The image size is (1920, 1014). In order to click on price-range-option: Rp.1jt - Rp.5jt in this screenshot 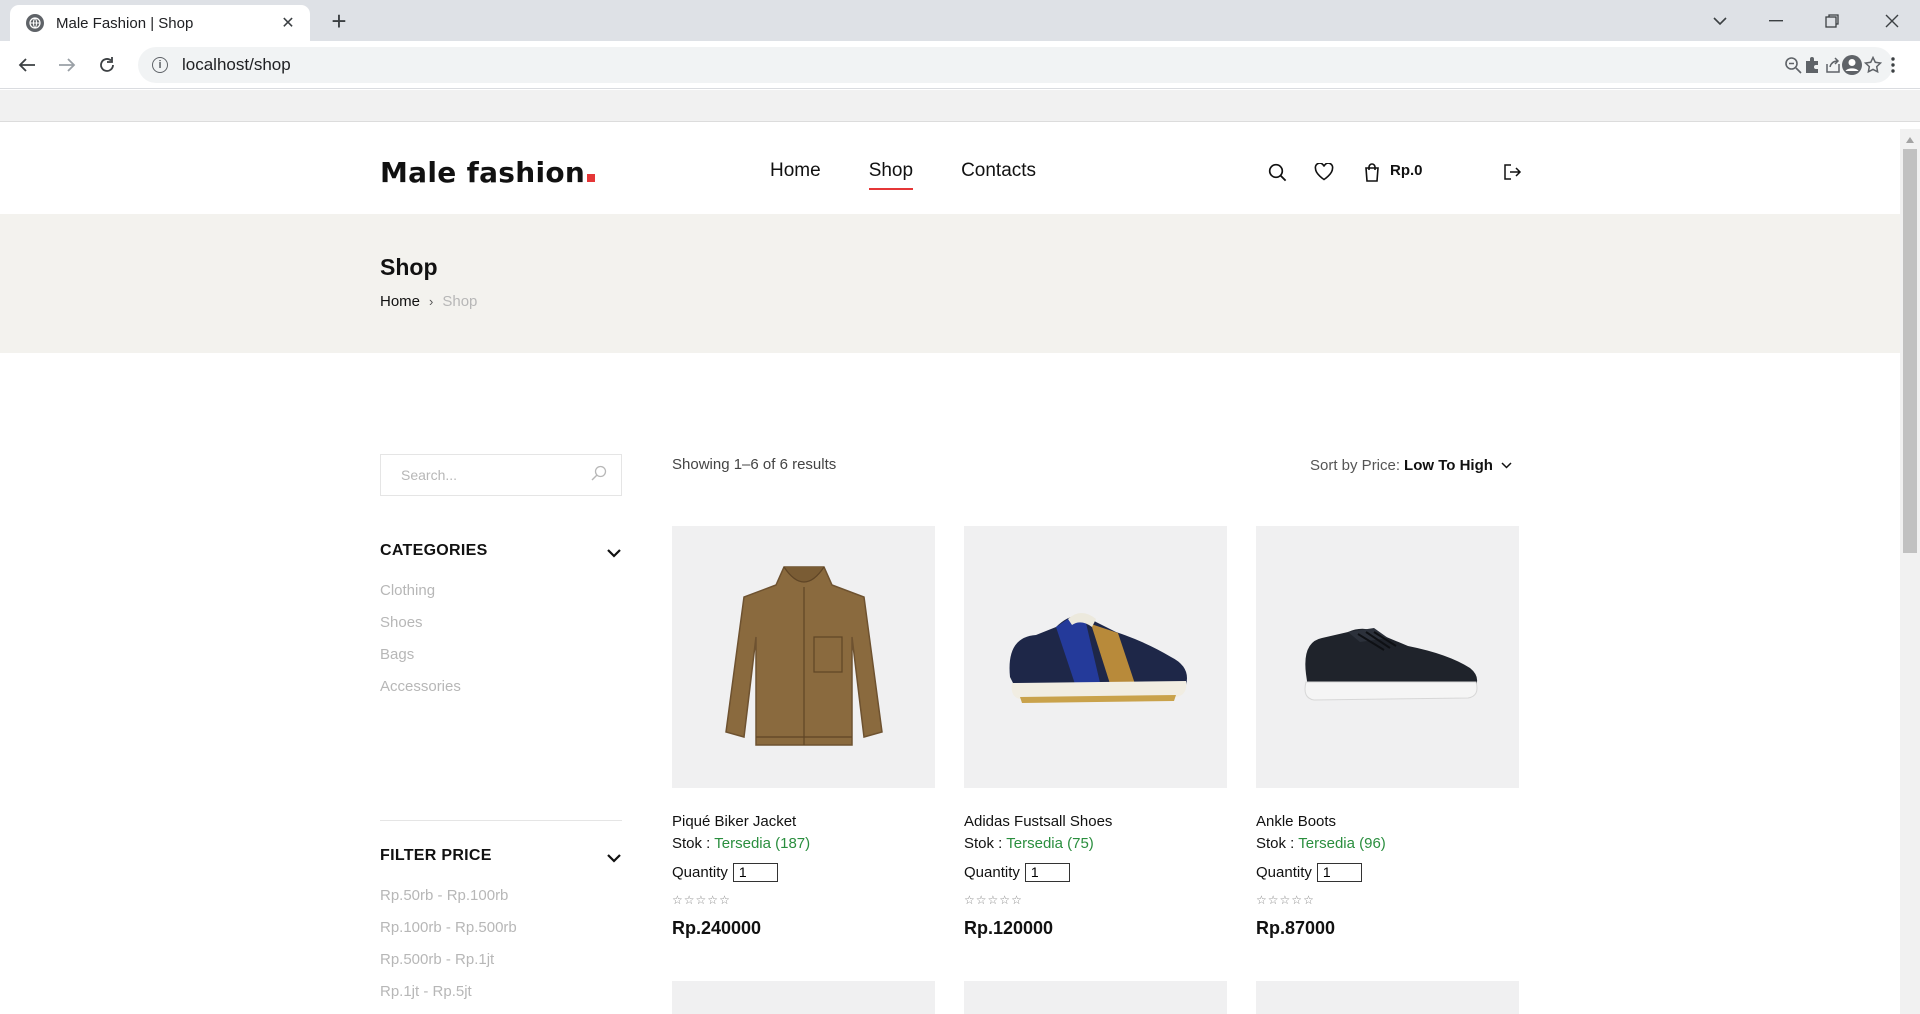, I will do `click(448, 998)`.